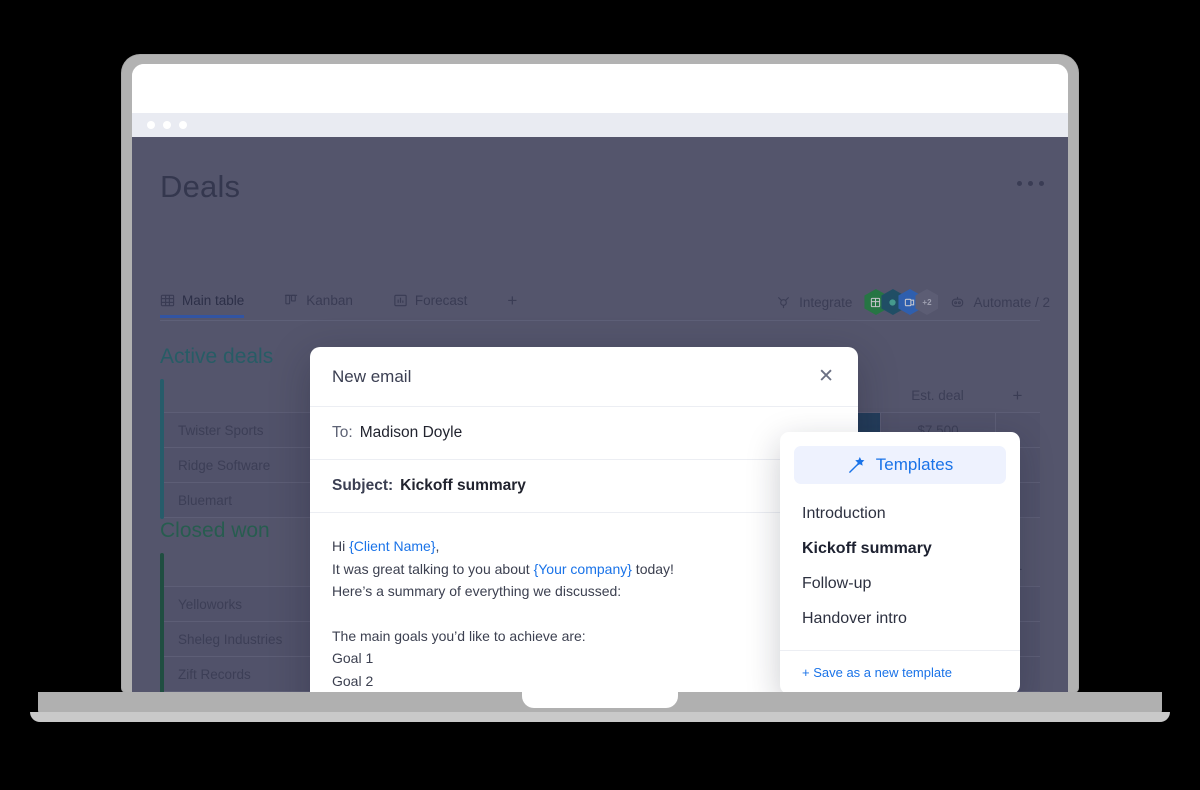 The height and width of the screenshot is (790, 1200). Describe the element at coordinates (1017, 395) in the screenshot. I see `add-column-button: +` at that location.